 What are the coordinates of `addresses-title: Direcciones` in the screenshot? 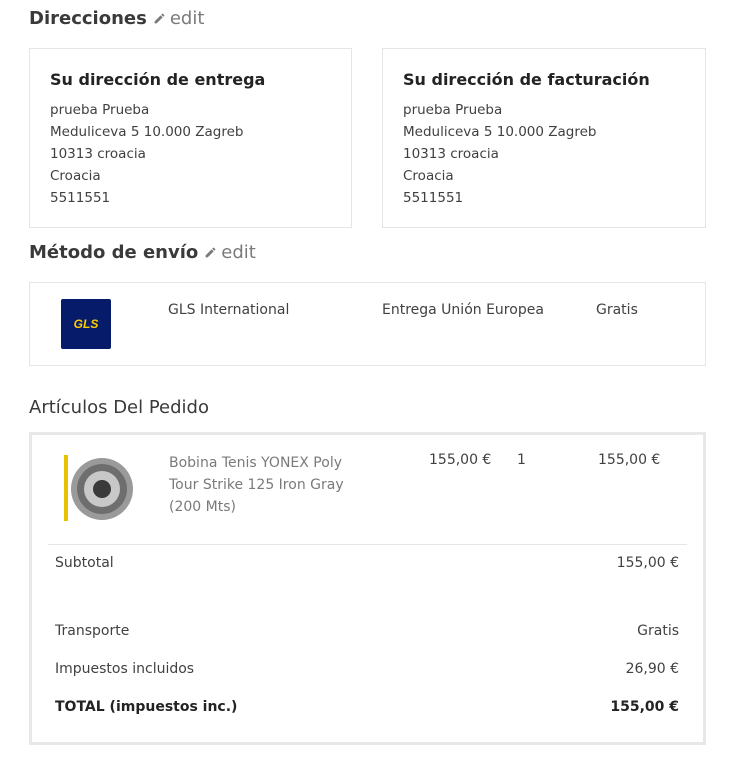 It's located at (88, 18).